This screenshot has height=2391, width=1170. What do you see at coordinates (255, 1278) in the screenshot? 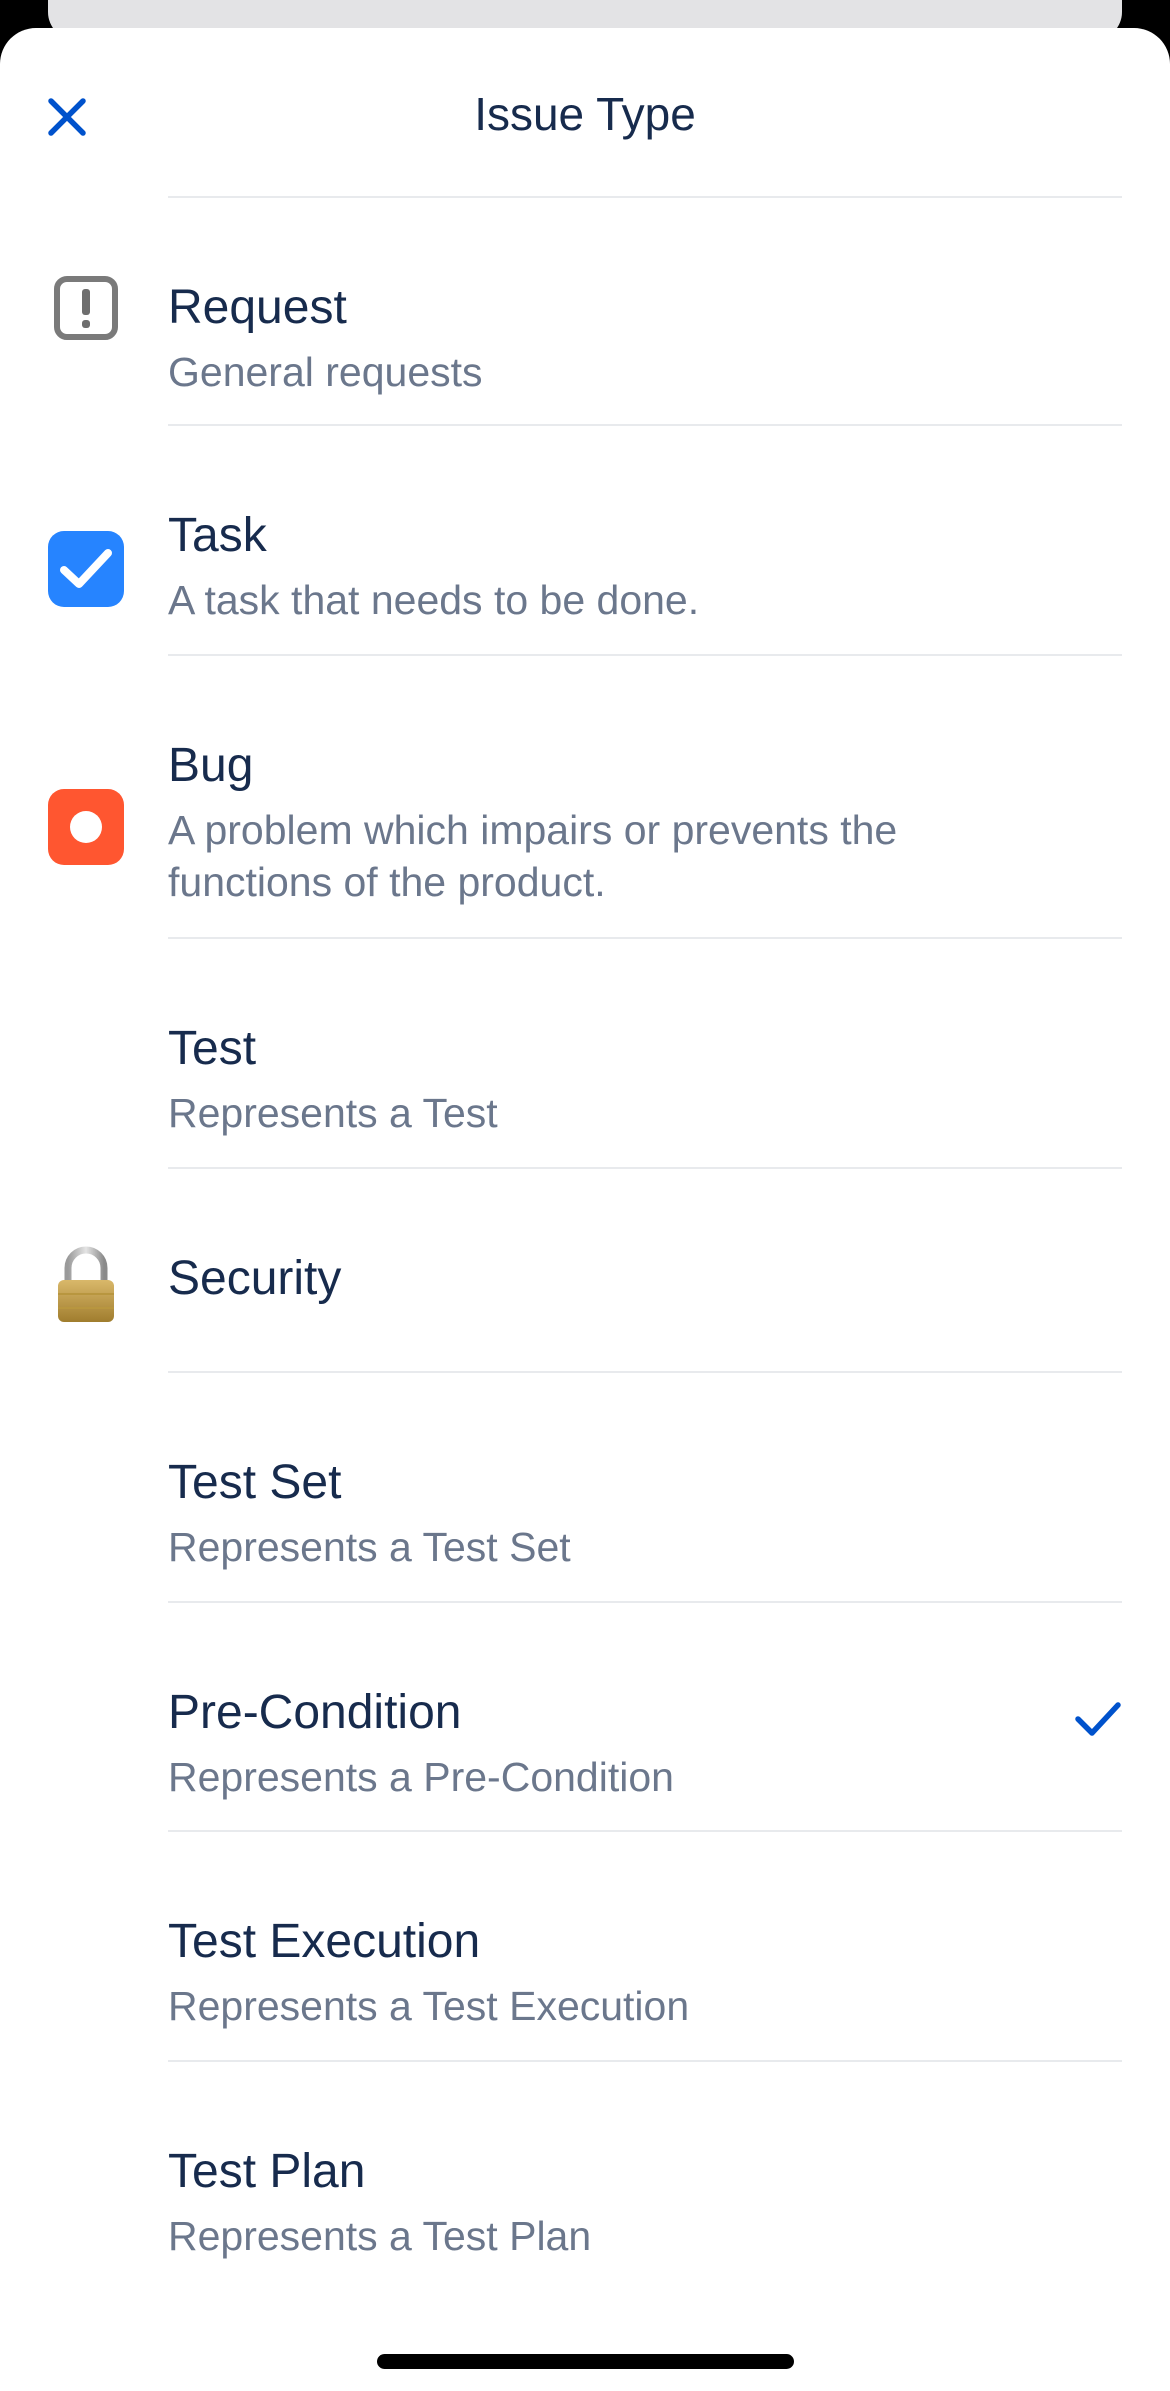
I see `issue-type-name: Security` at bounding box center [255, 1278].